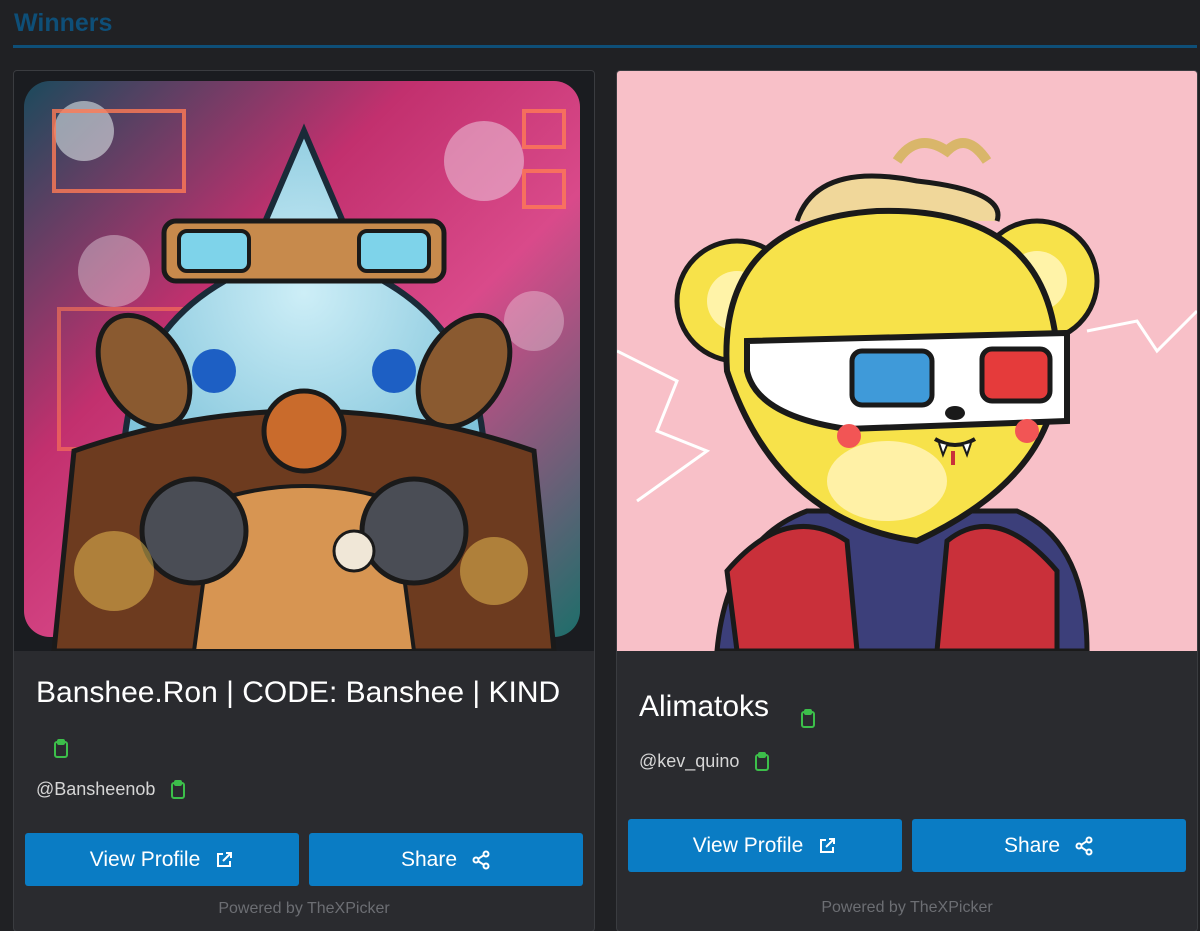 The width and height of the screenshot is (1200, 931). What do you see at coordinates (96, 789) in the screenshot?
I see `winner-handle-text: @Bansheenob` at bounding box center [96, 789].